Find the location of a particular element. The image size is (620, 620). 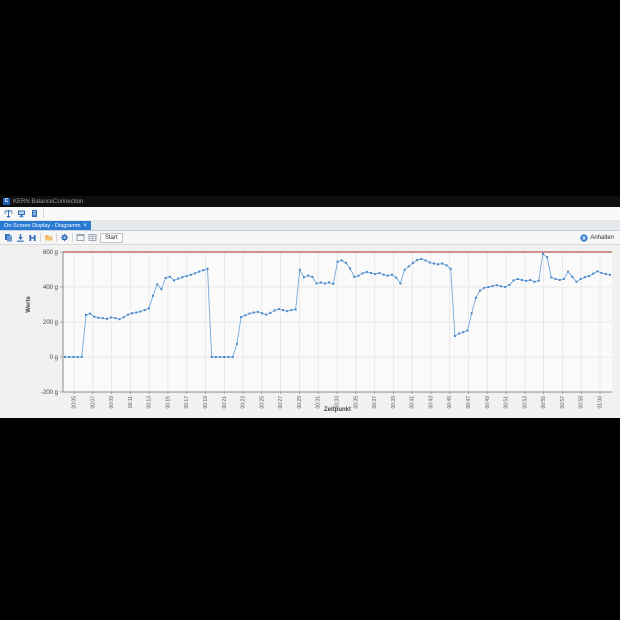

svg-text: 01:00 is located at coordinates (601, 402).